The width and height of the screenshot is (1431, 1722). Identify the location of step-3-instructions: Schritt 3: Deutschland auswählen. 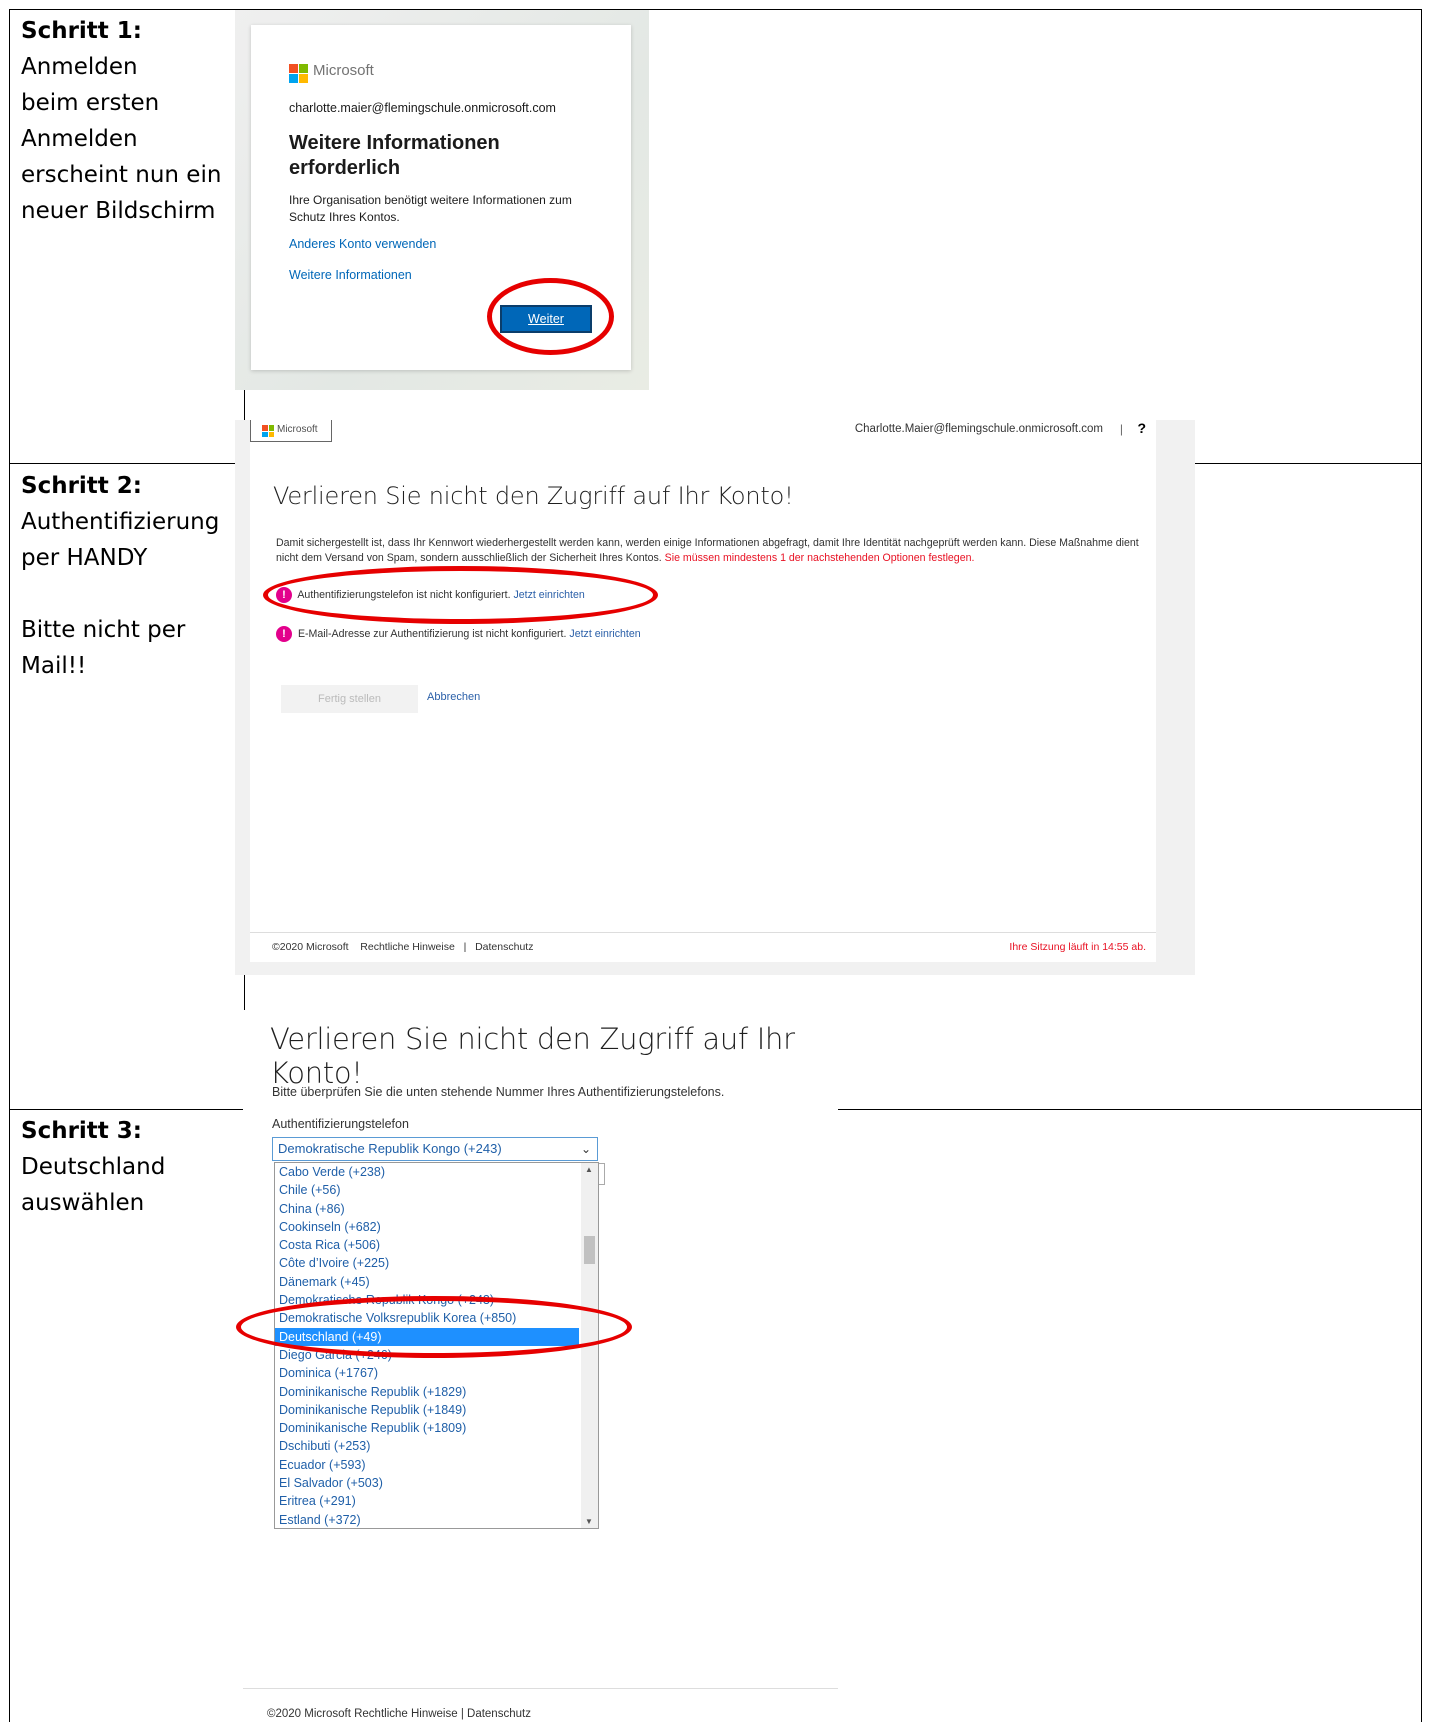
(93, 1167).